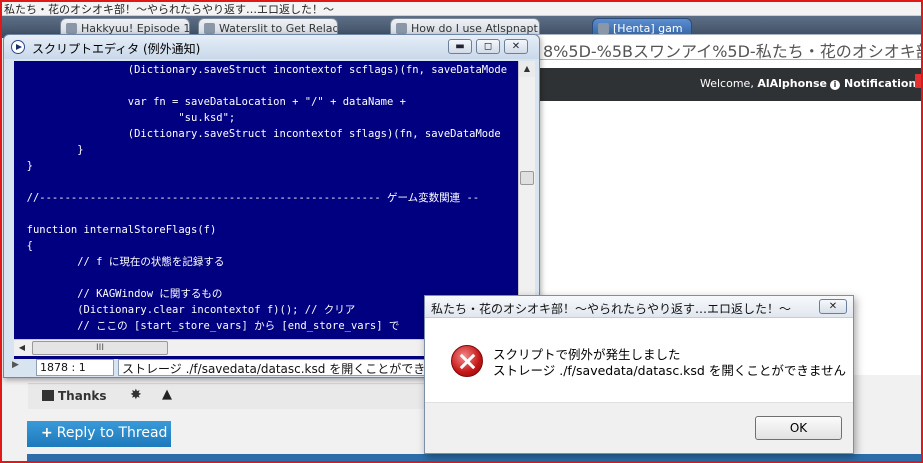 The height and width of the screenshot is (463, 923). Describe the element at coordinates (461, 8) in the screenshot. I see `game-window-titlebar: 私たち・花のオシオキ部！～やられたらやり返す…エロ返した！～` at that location.